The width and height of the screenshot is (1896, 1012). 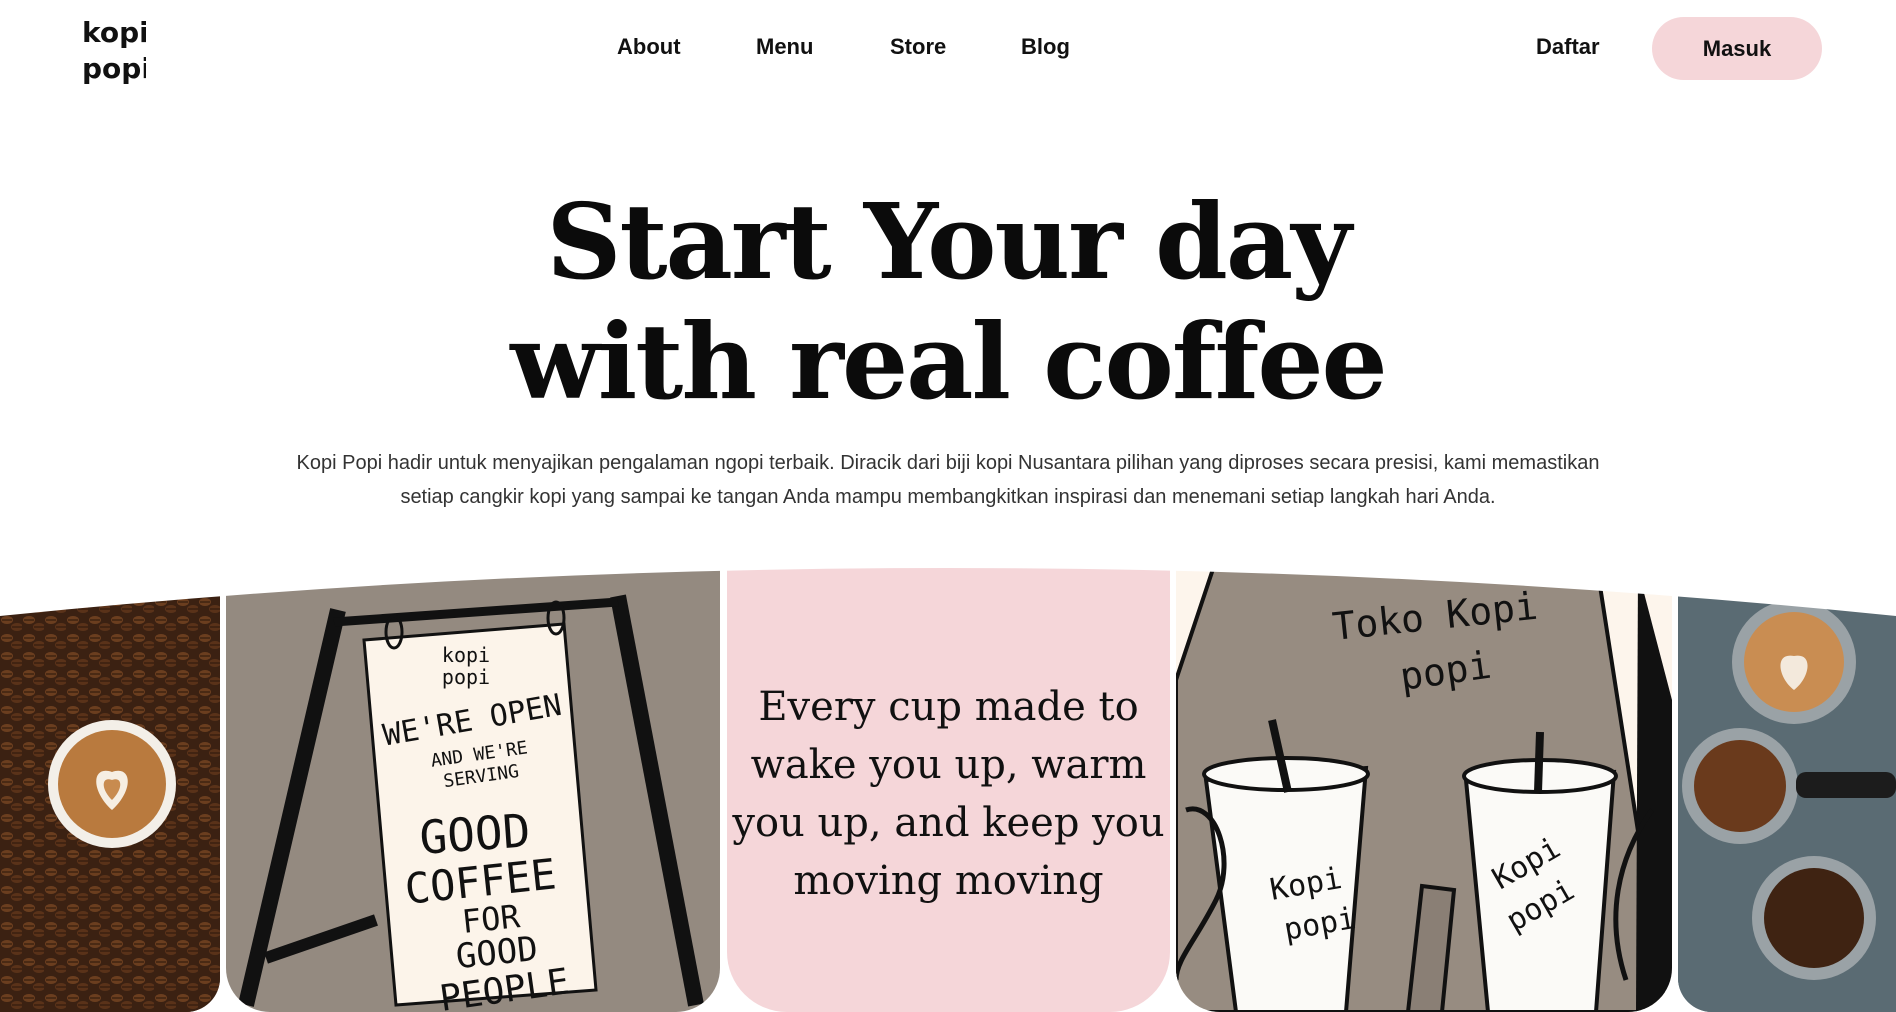 What do you see at coordinates (948, 241) in the screenshot?
I see `hero-title-line1: Start Your day` at bounding box center [948, 241].